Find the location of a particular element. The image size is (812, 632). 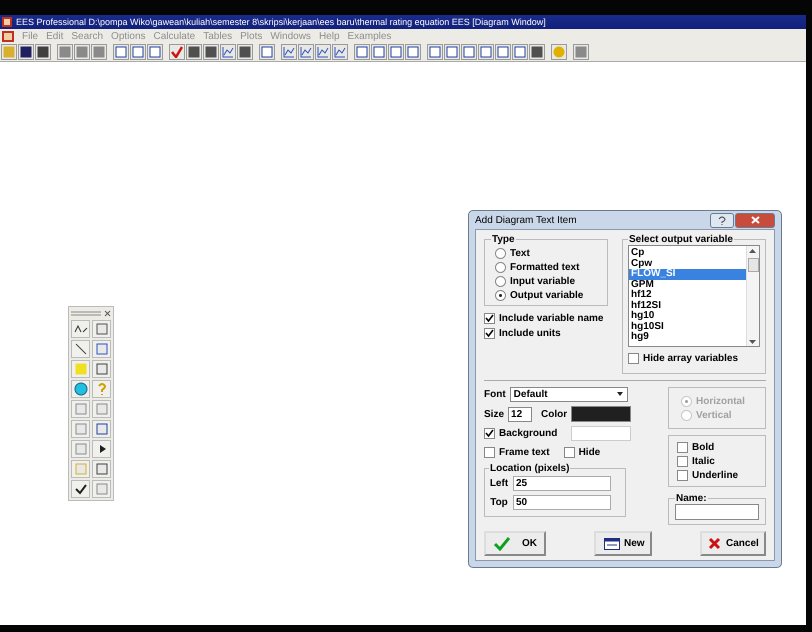

help-button is located at coordinates (722, 220).